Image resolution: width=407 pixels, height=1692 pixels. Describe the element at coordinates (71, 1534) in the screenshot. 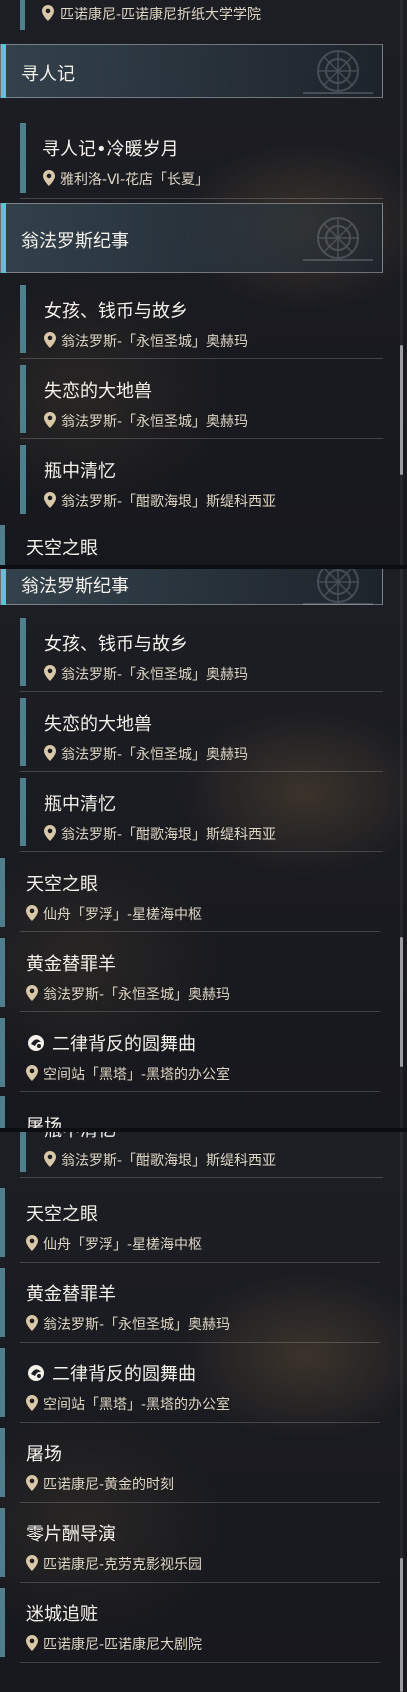

I see `quest-title: 零片酬导演` at that location.